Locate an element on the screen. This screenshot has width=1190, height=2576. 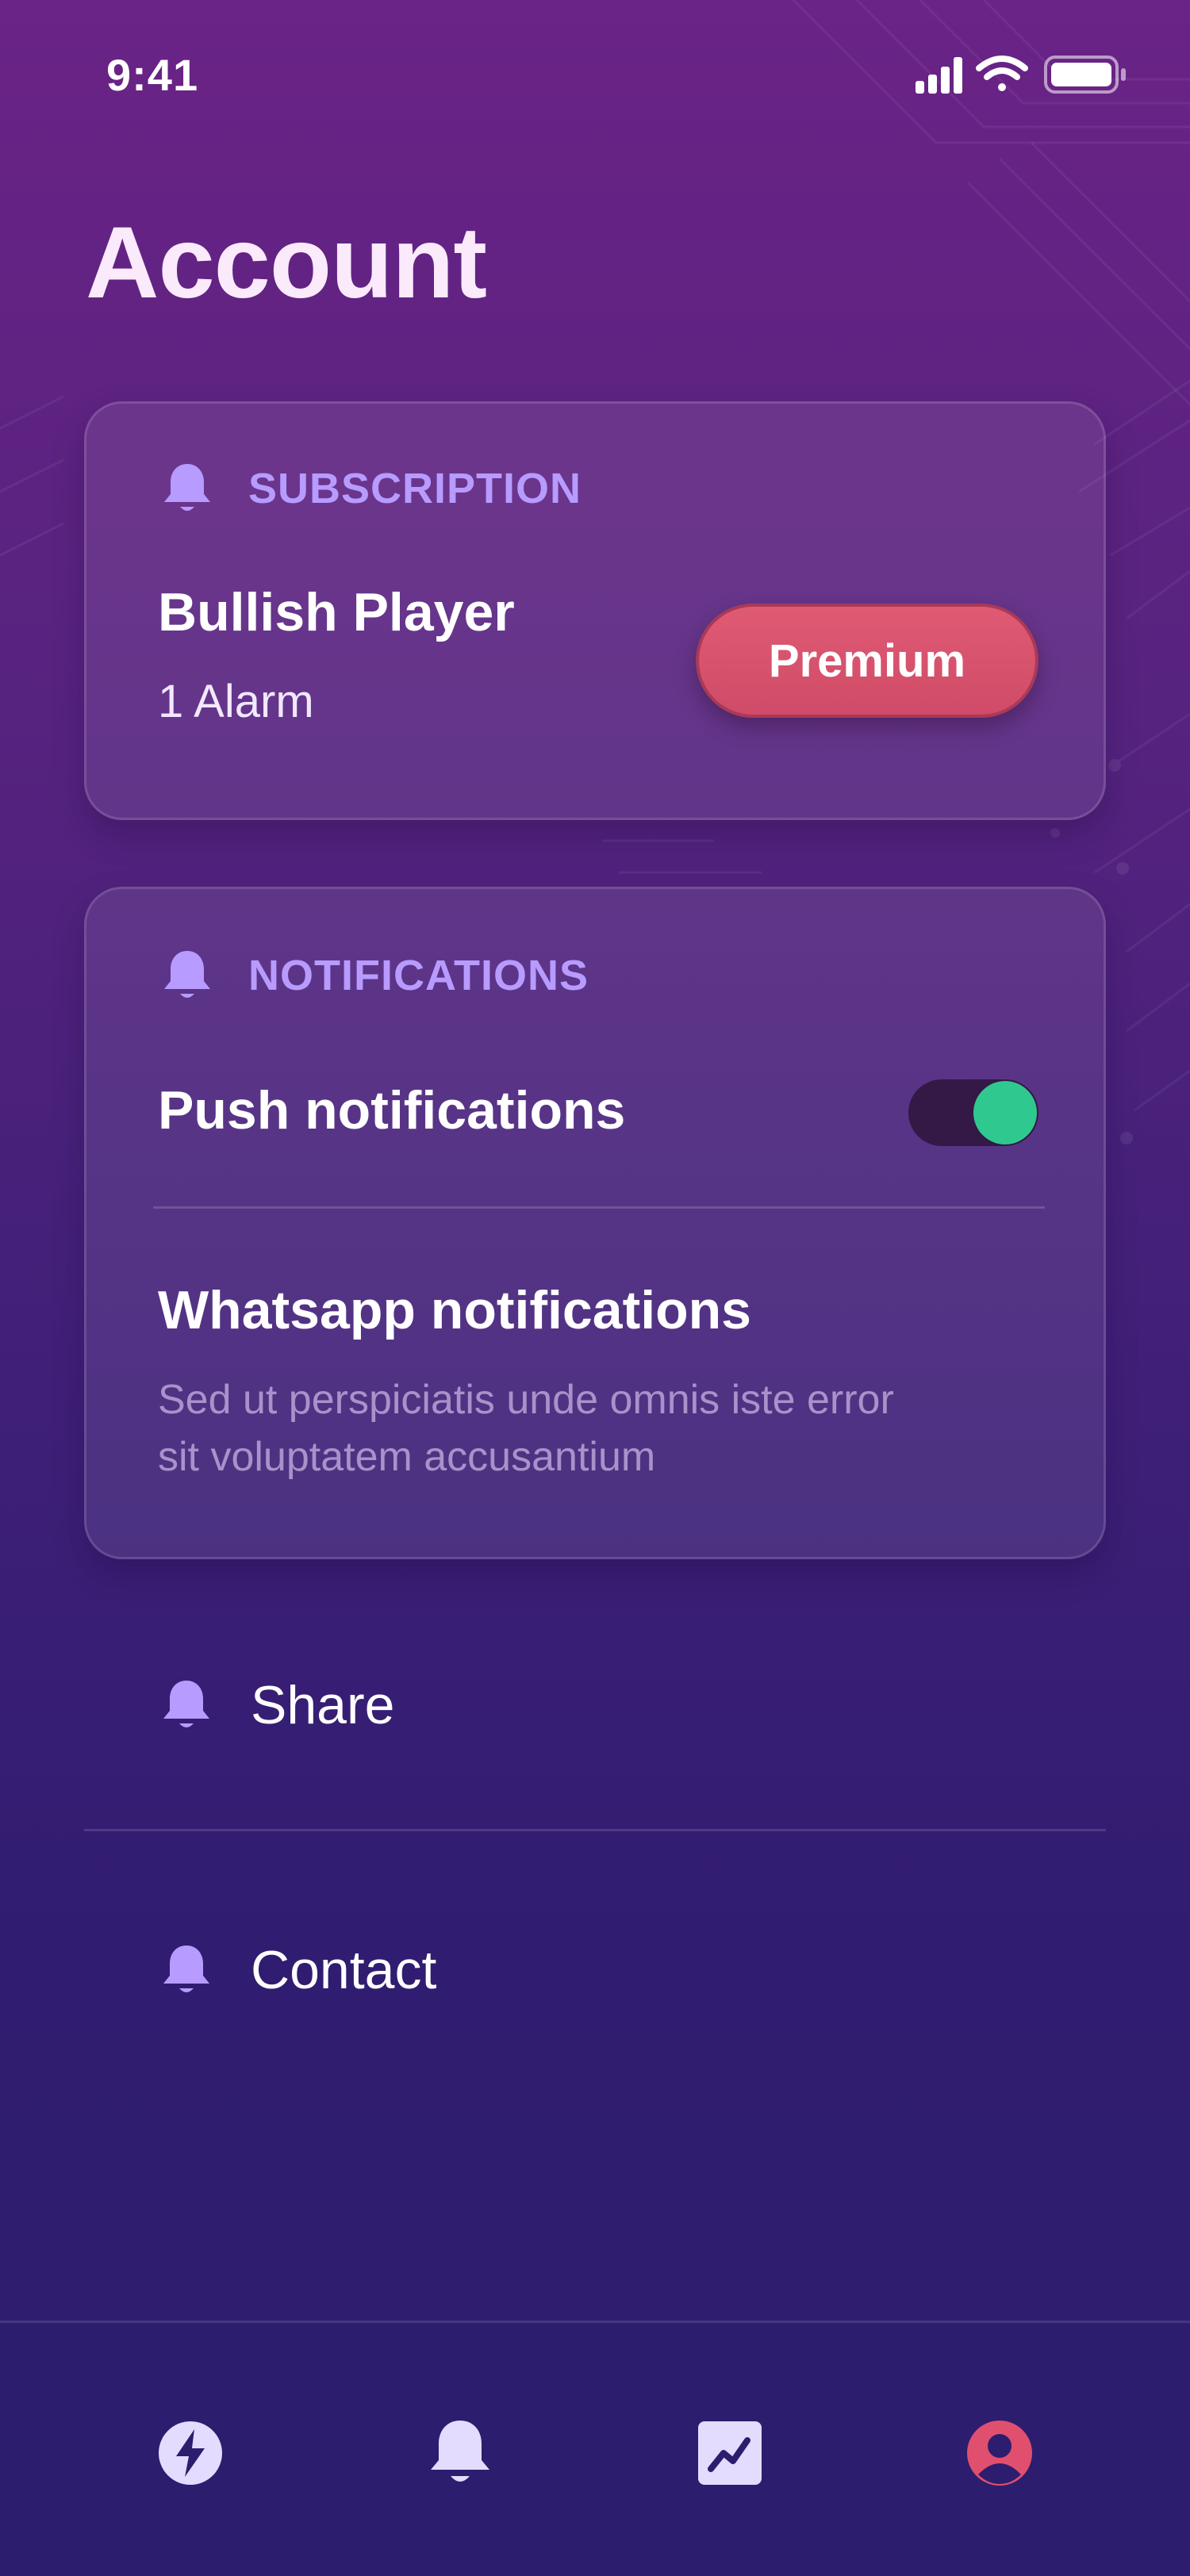
whatsapp-notifications-label: Whatsapp notifications is located at coordinates (454, 1310).